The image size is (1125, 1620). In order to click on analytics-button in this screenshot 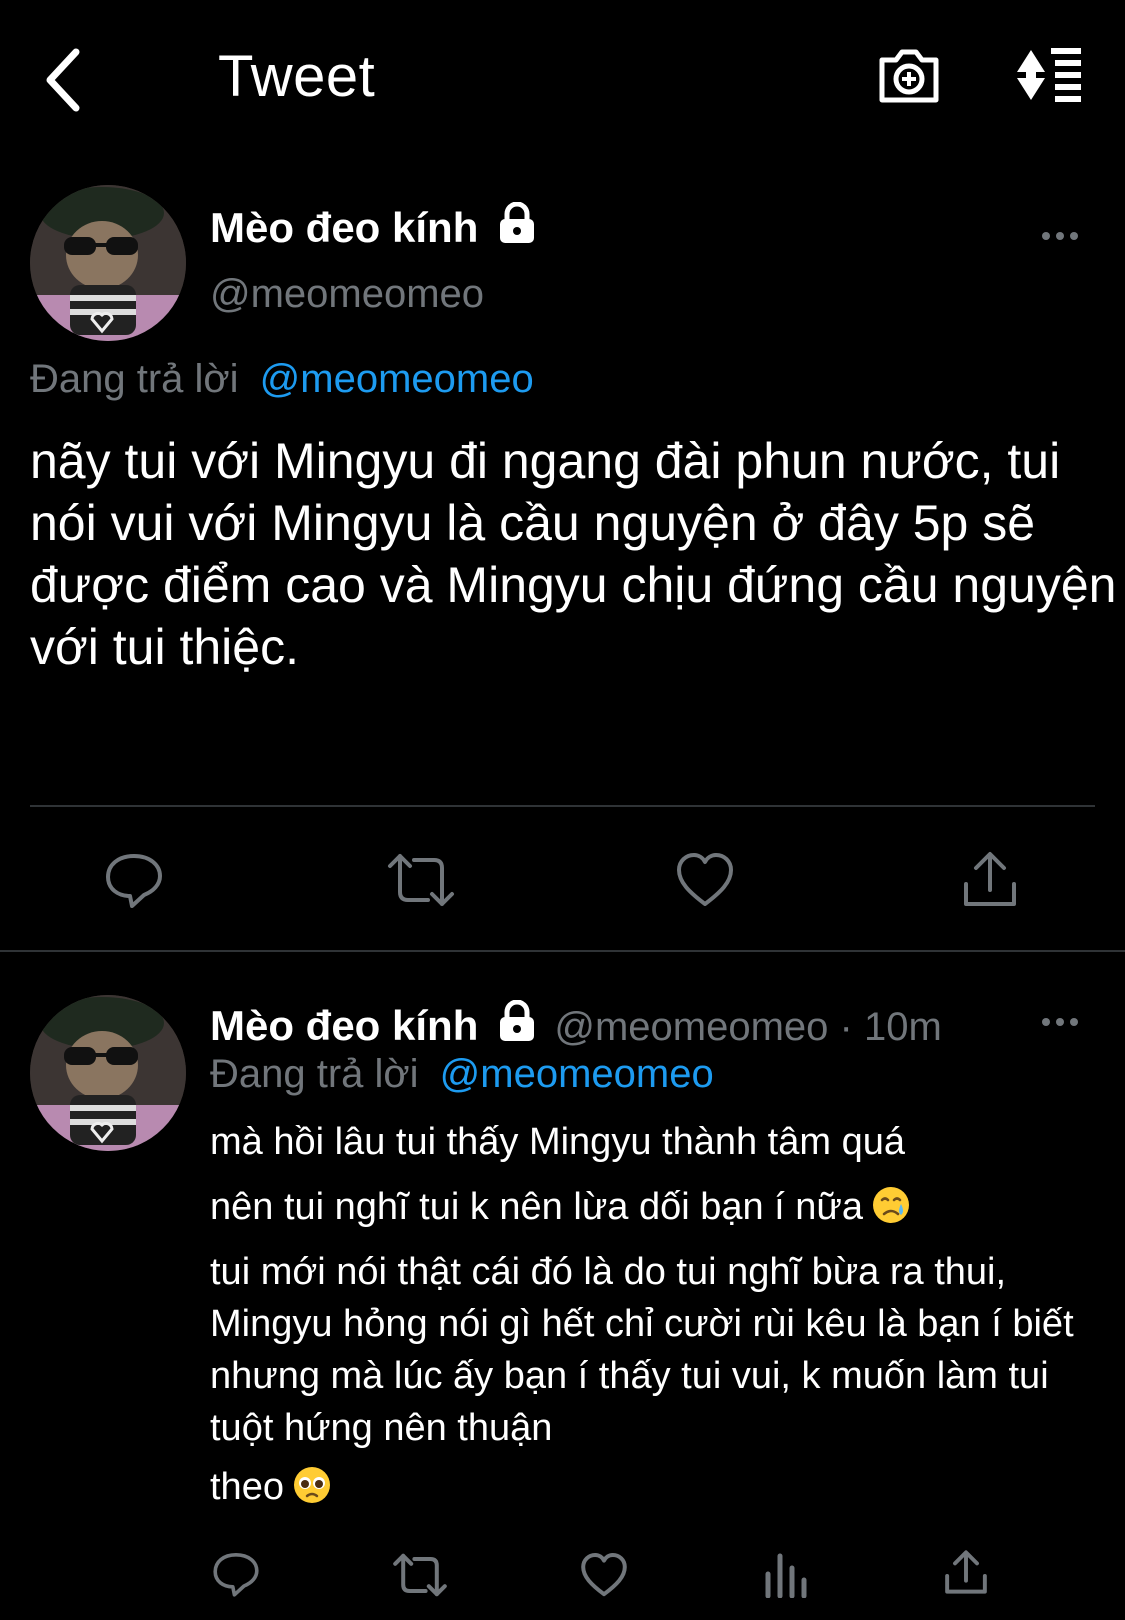, I will do `click(786, 1577)`.